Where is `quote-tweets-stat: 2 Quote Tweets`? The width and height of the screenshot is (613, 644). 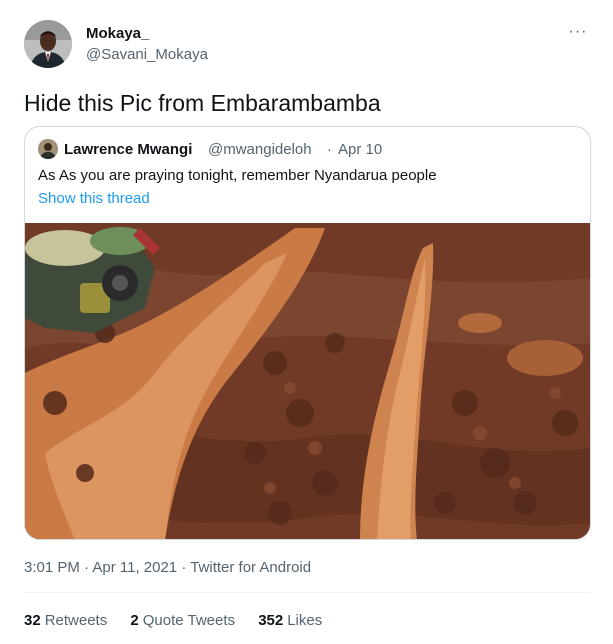
quote-tweets-stat: 2 Quote Tweets is located at coordinates (182, 620).